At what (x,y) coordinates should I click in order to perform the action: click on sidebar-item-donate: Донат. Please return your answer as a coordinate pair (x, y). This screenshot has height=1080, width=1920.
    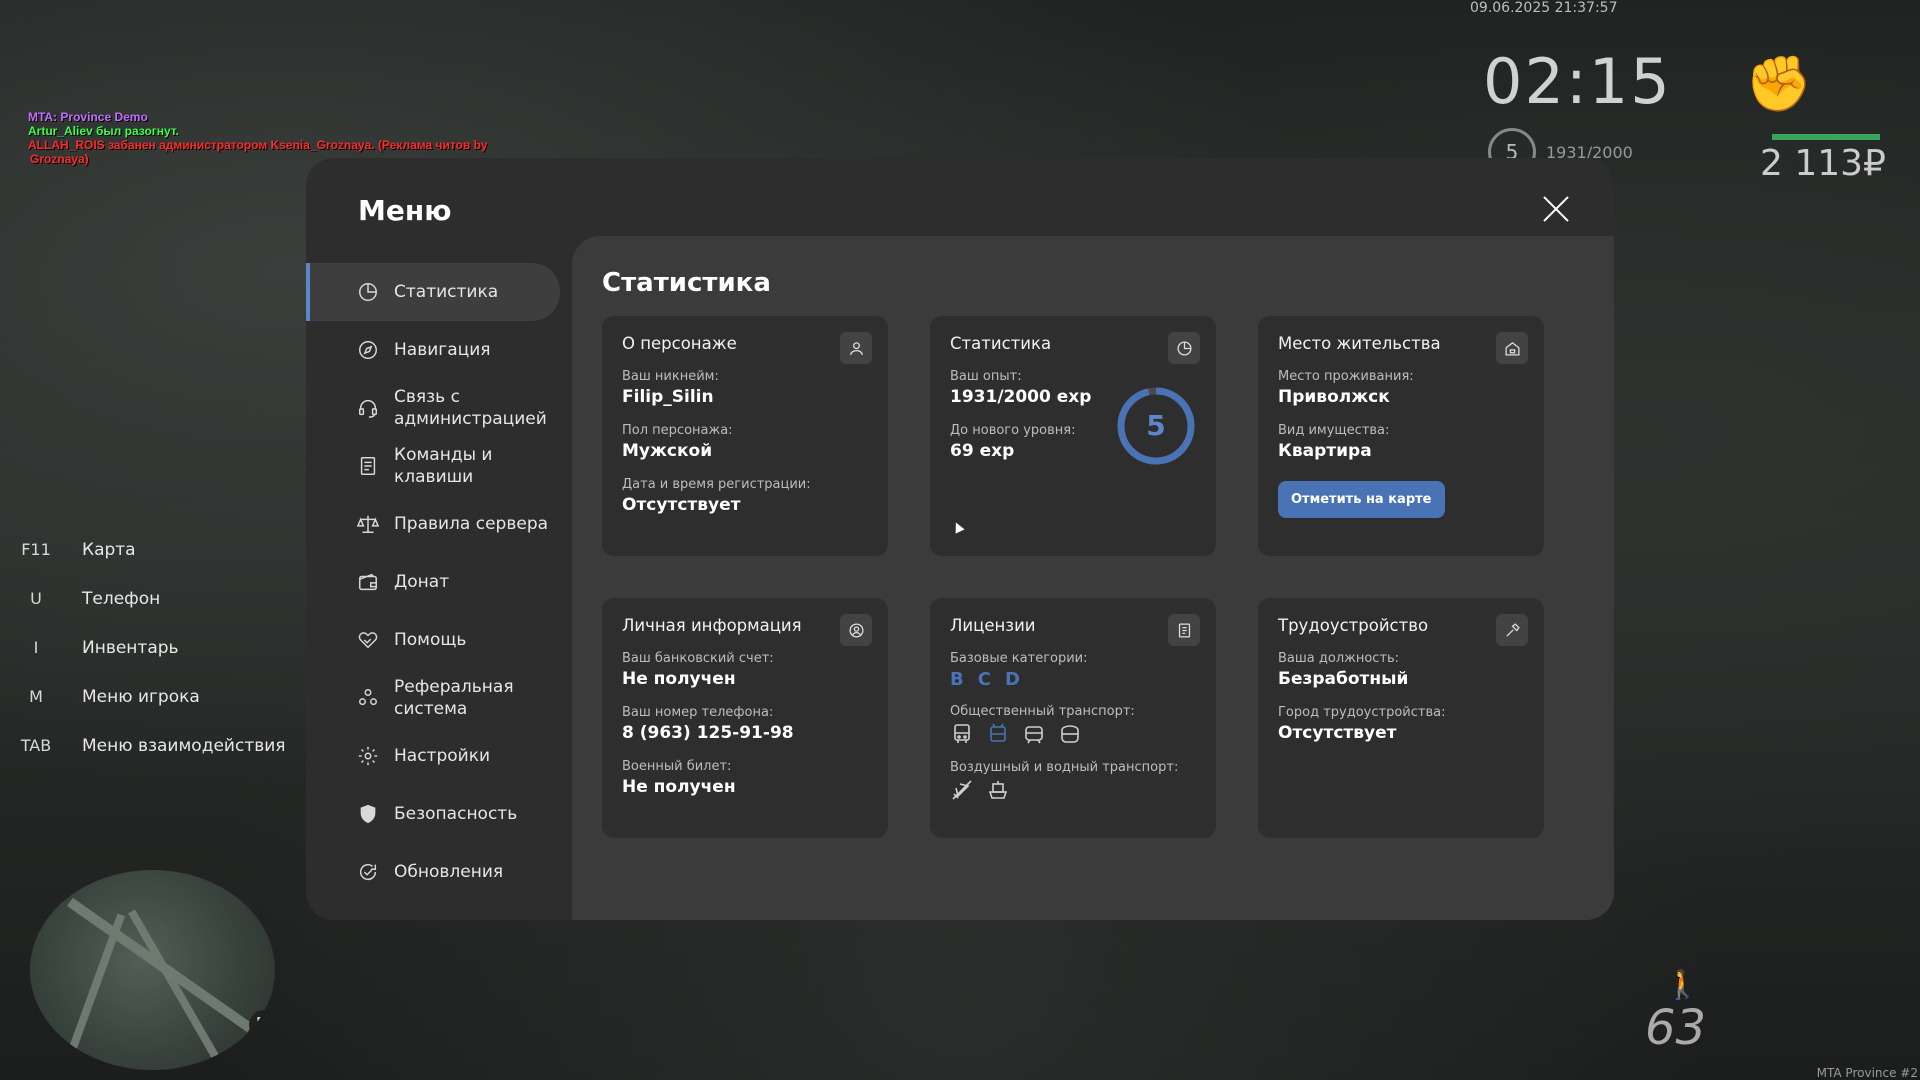
    Looking at the image, I should click on (439, 582).